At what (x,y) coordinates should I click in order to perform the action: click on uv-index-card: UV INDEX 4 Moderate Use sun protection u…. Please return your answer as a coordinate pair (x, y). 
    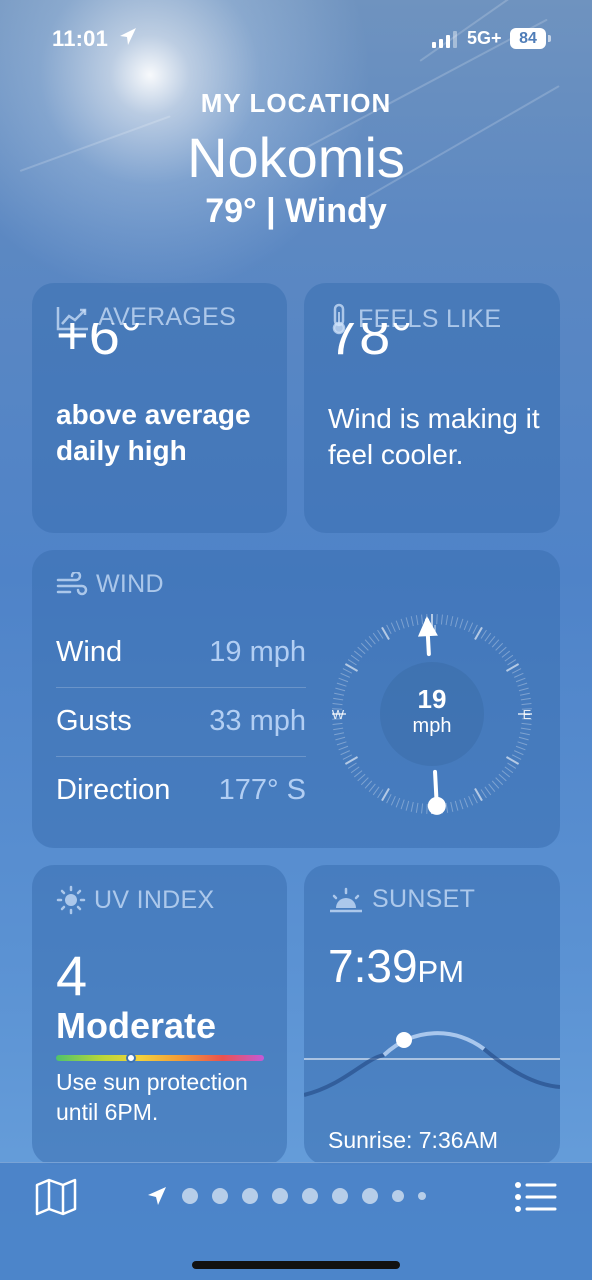
    Looking at the image, I should click on (159, 1015).